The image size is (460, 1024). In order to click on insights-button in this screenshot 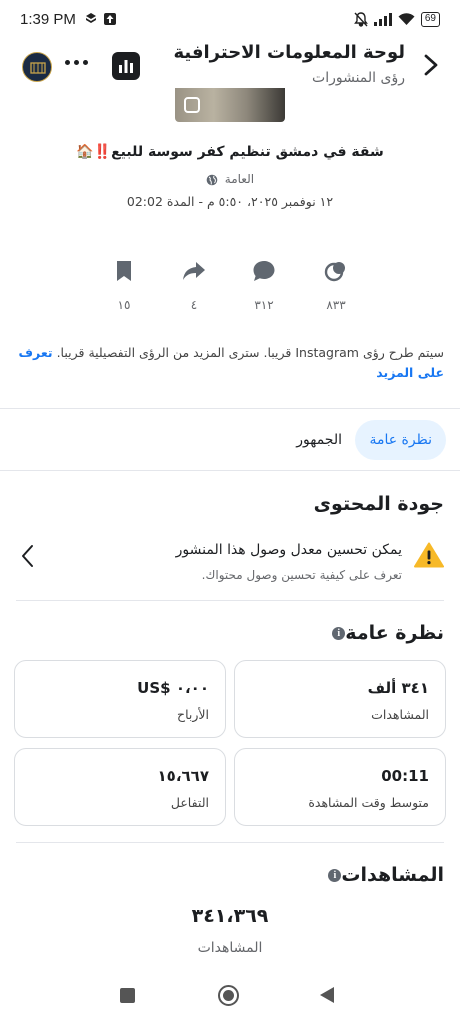, I will do `click(126, 66)`.